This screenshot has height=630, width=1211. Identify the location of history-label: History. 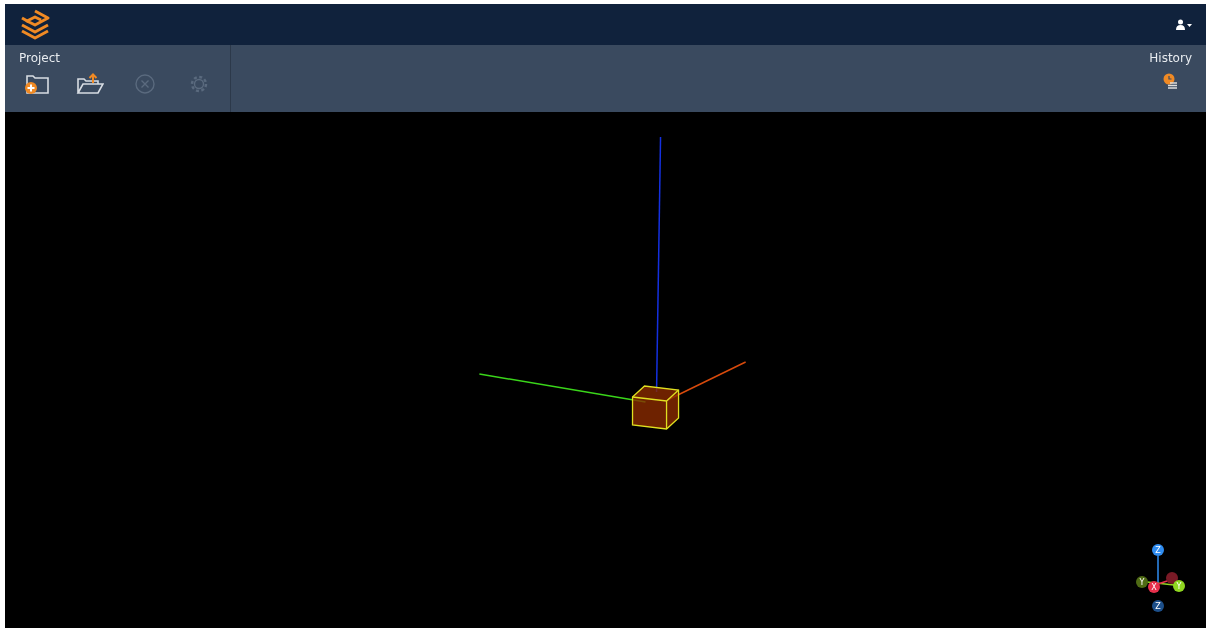
(1170, 58).